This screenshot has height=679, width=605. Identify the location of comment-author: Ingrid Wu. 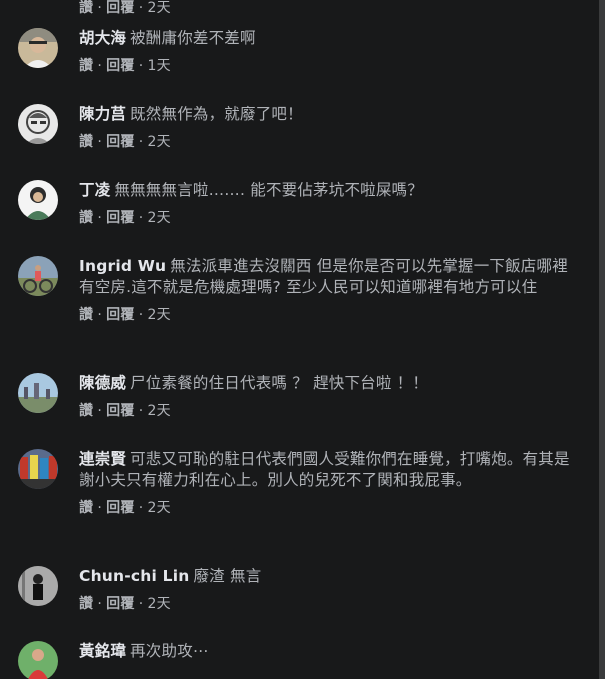
(122, 266).